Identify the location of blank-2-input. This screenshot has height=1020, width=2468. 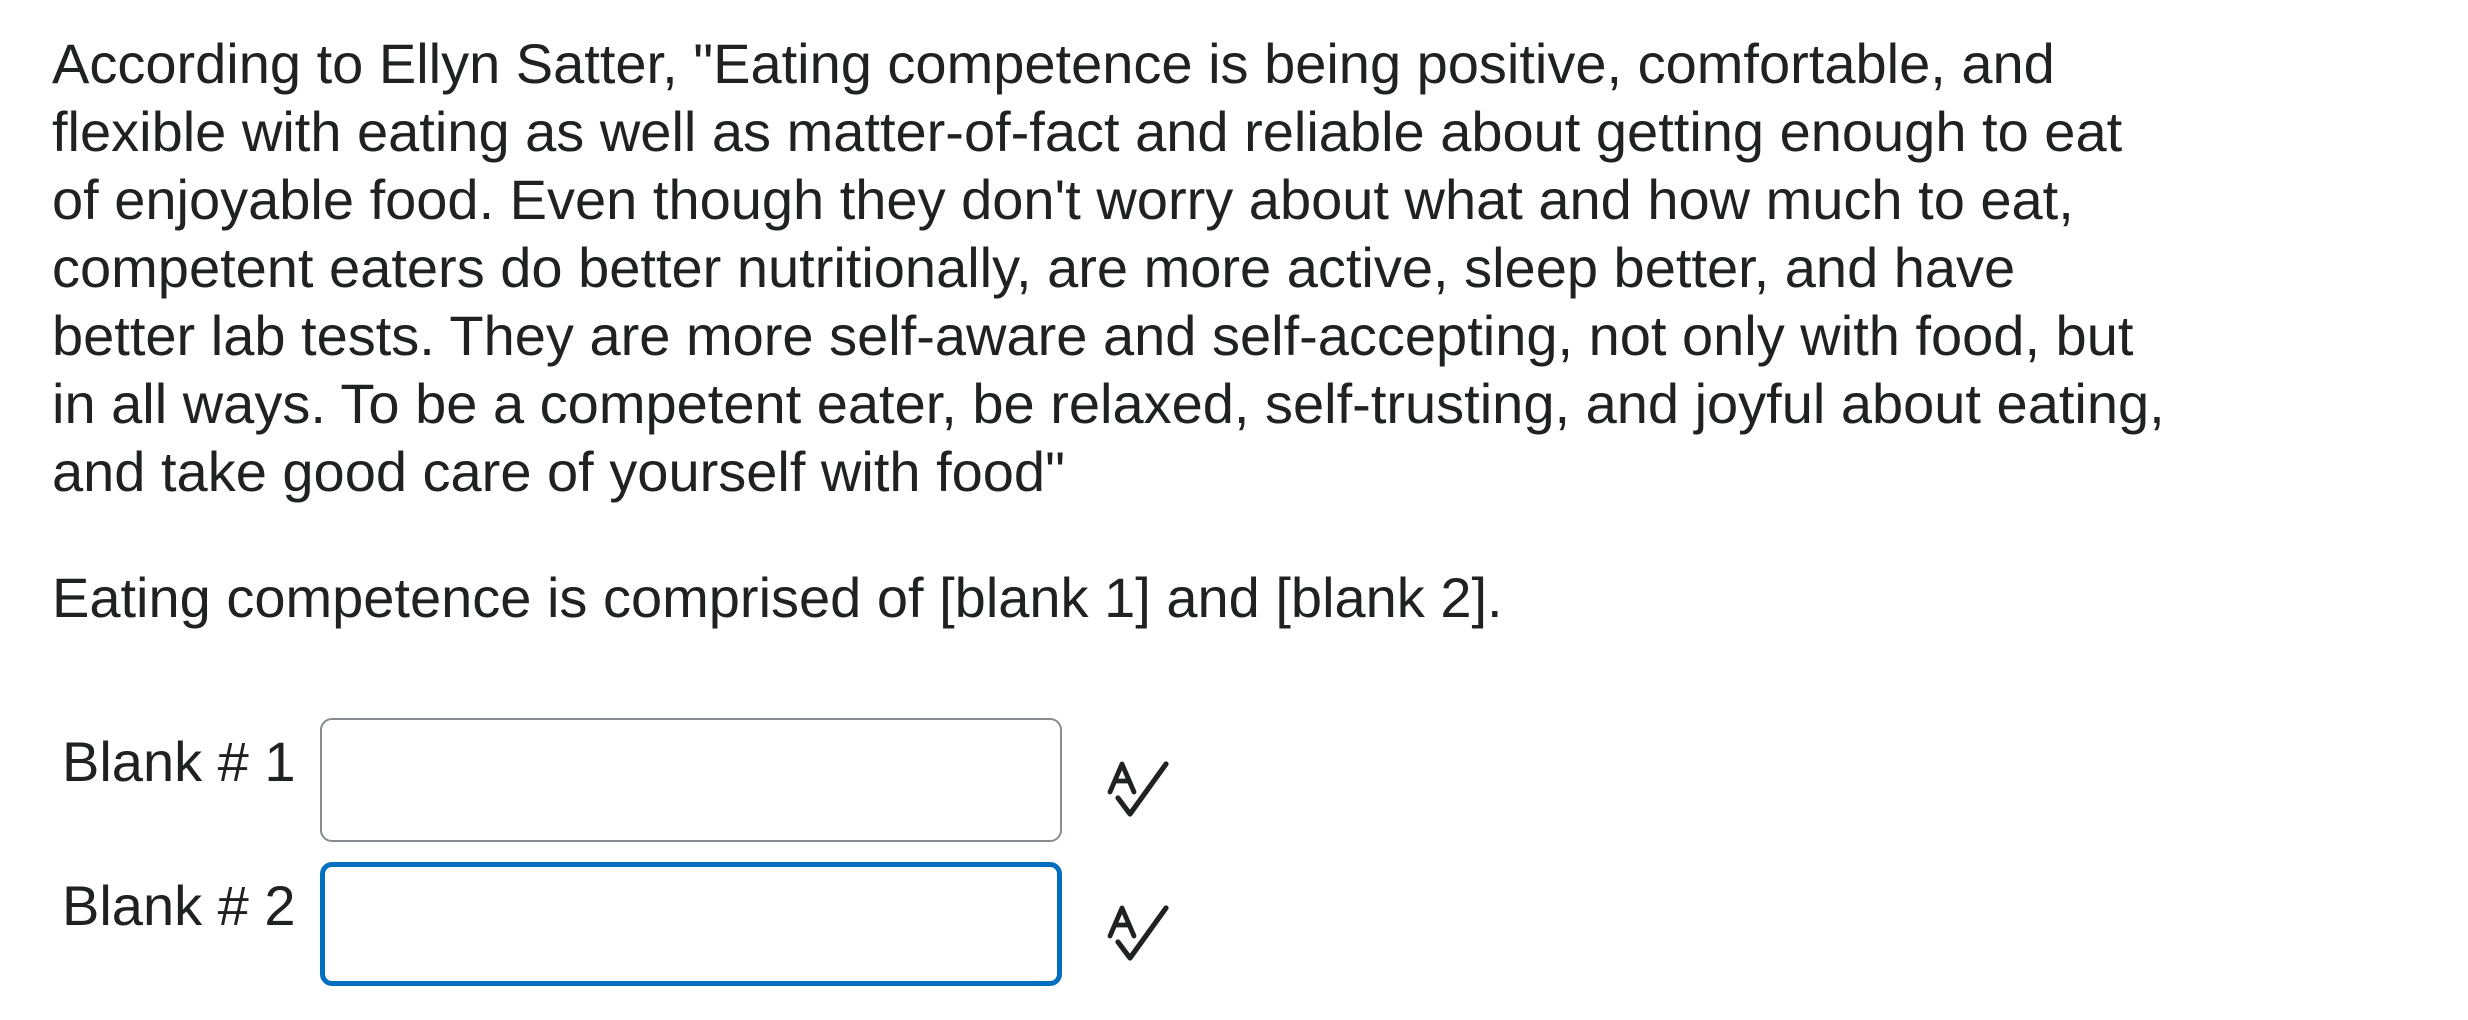
(691, 924).